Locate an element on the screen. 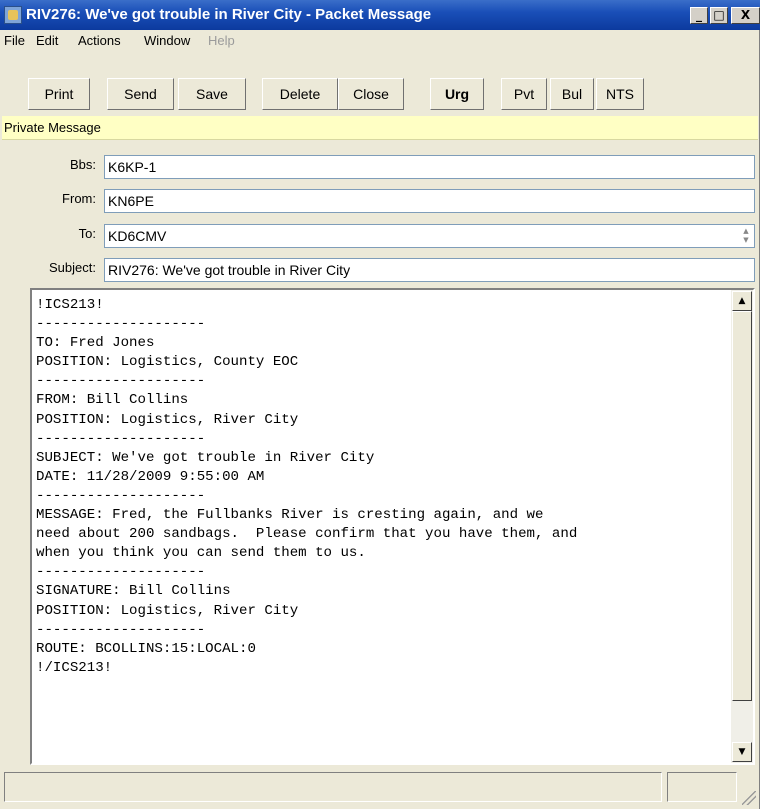 This screenshot has height=809, width=760. subject-label: Subject: is located at coordinates (72, 267).